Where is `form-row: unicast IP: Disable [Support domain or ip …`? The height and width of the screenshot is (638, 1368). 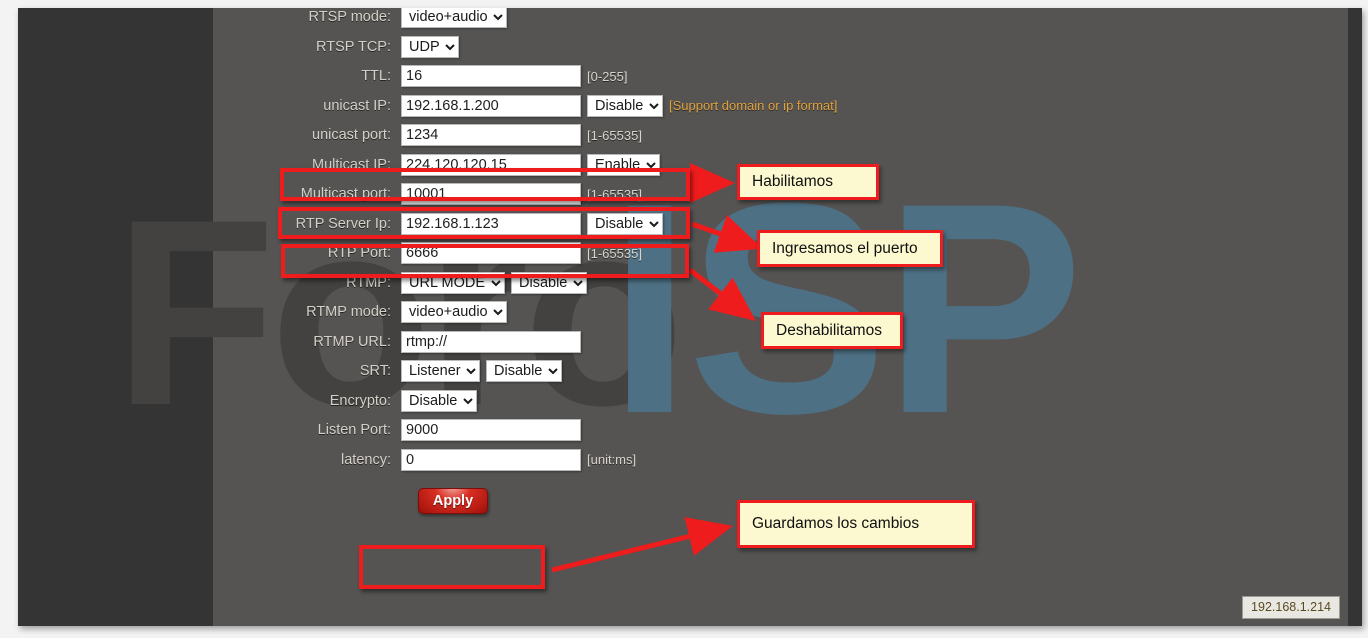
form-row: unicast IP: Disable [Support domain or ip … is located at coordinates (525, 106).